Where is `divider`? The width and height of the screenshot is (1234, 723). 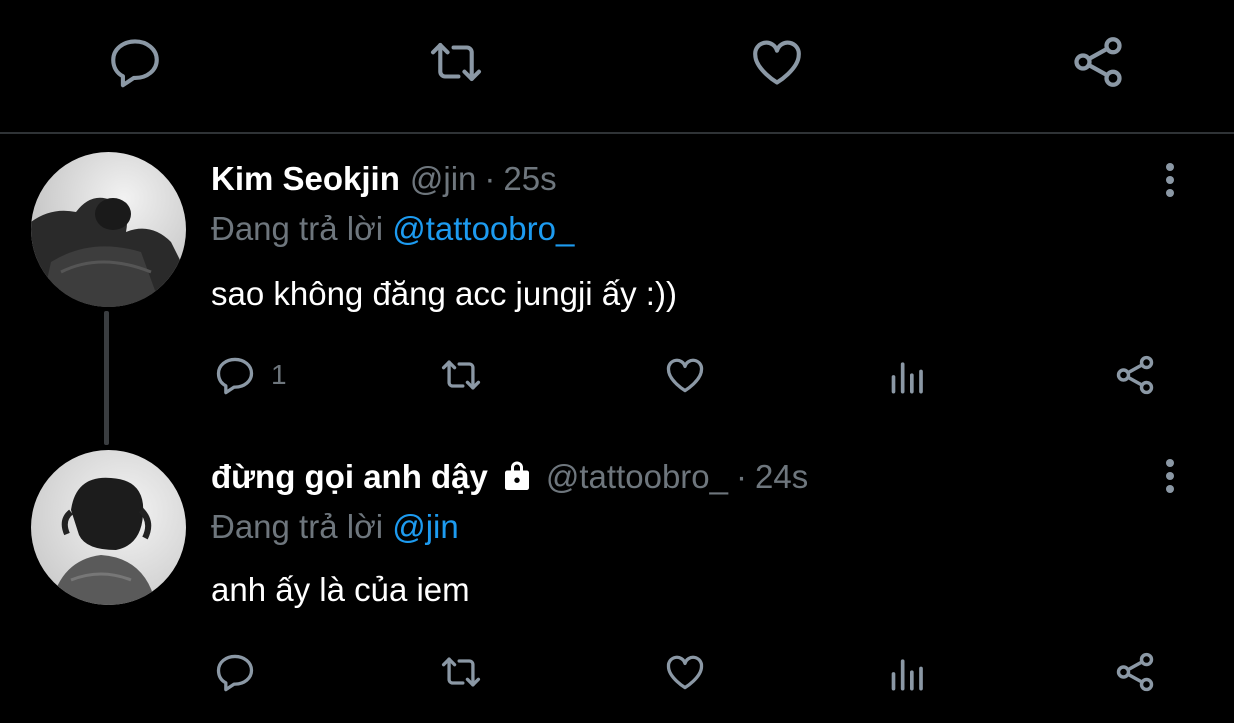 divider is located at coordinates (617, 133).